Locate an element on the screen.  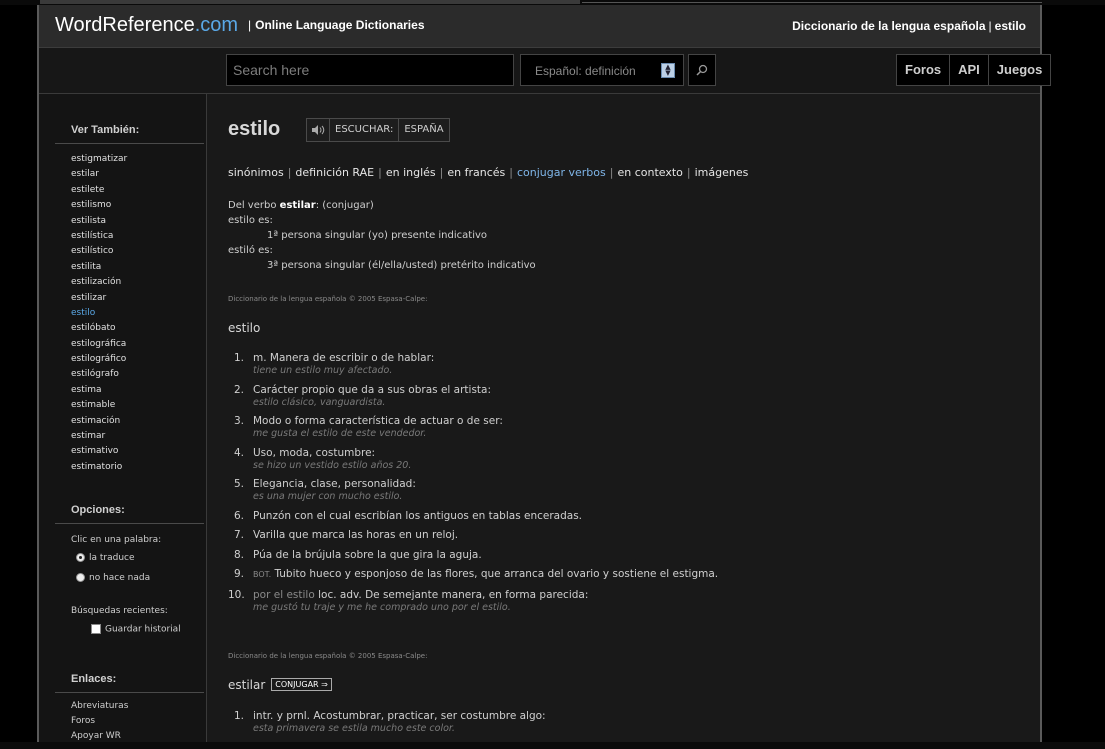
options-title: Opciones: is located at coordinates (98, 510).